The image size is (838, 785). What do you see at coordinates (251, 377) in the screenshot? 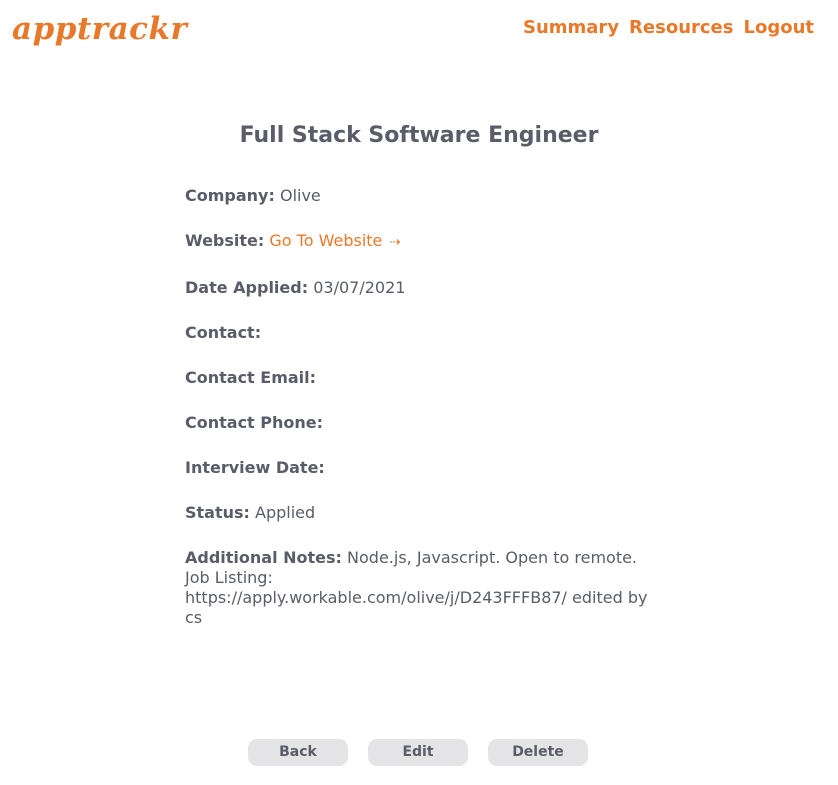
I see `contact-email-label: Contact Email:` at bounding box center [251, 377].